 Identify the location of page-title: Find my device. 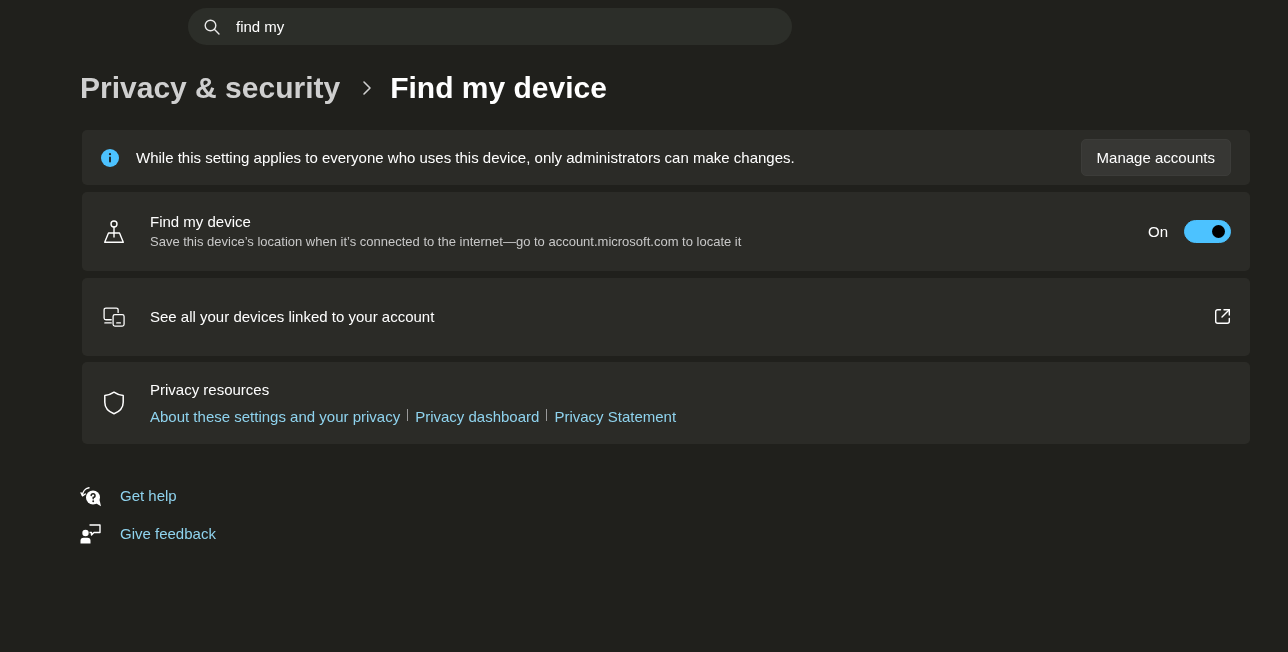
(498, 88).